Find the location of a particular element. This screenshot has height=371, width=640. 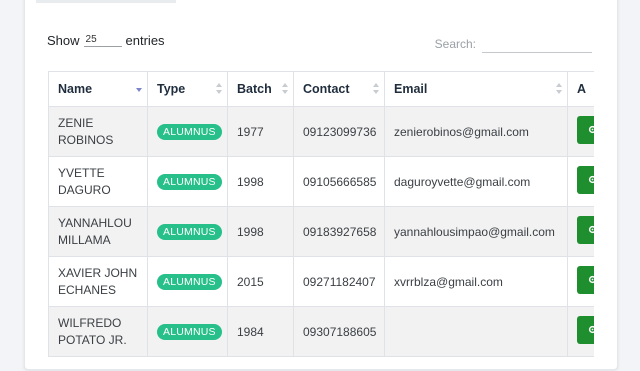

name-first-line: ZENIE is located at coordinates (76, 122).